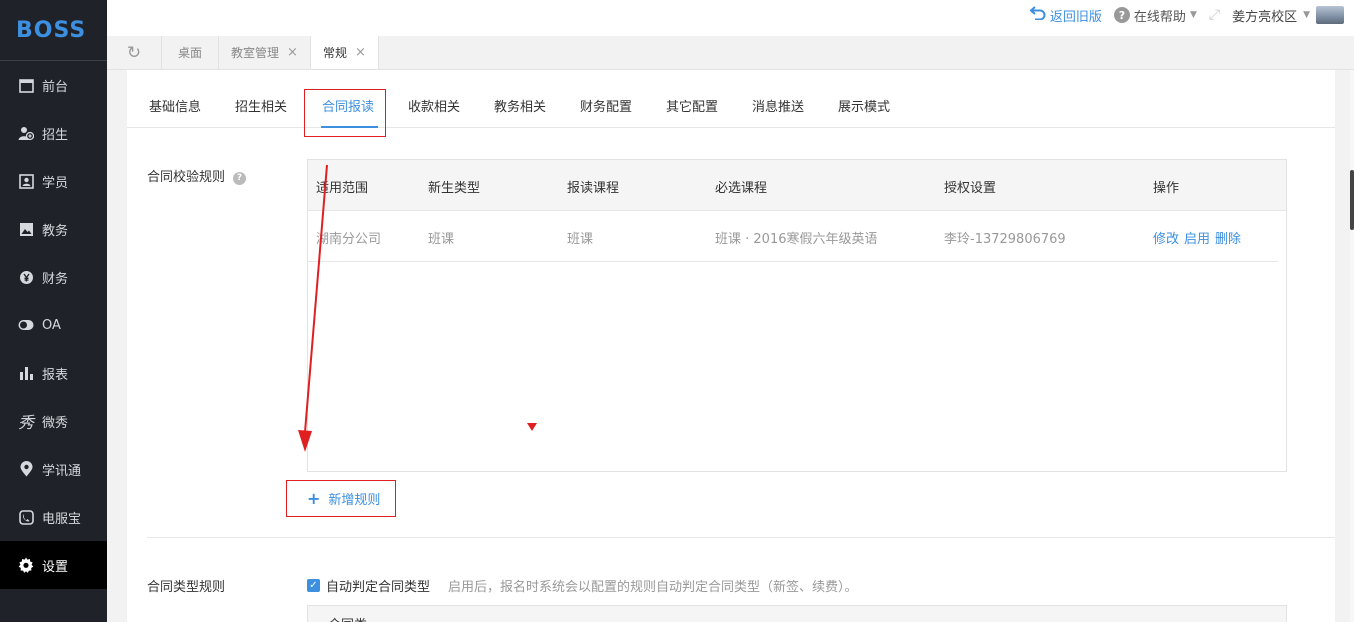 The height and width of the screenshot is (622, 1354). What do you see at coordinates (347, 618) in the screenshot?
I see `column-header: 合同类` at bounding box center [347, 618].